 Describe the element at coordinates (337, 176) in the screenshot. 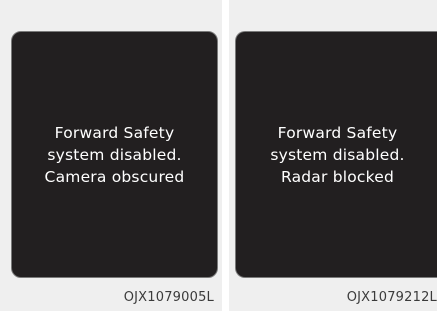

I see `warning-line-3: Radar blocked` at that location.